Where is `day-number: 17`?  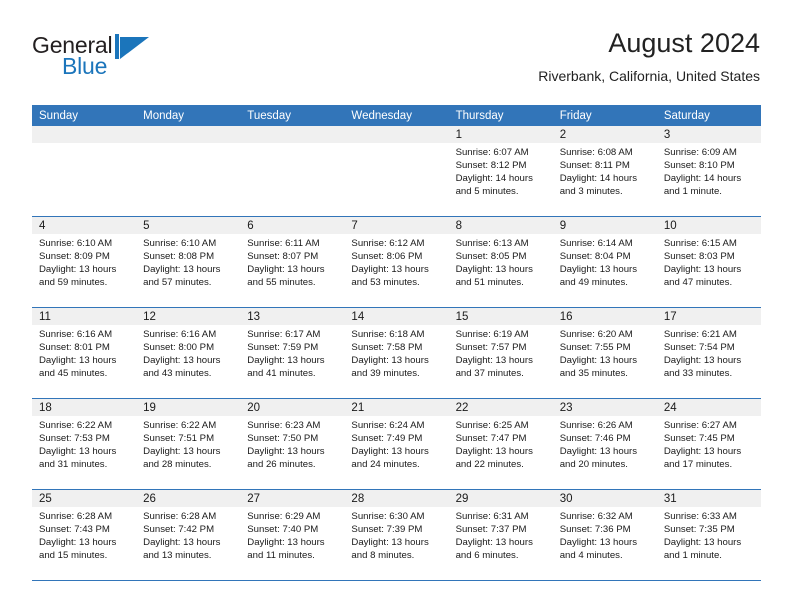
day-number: 17 is located at coordinates (708, 316).